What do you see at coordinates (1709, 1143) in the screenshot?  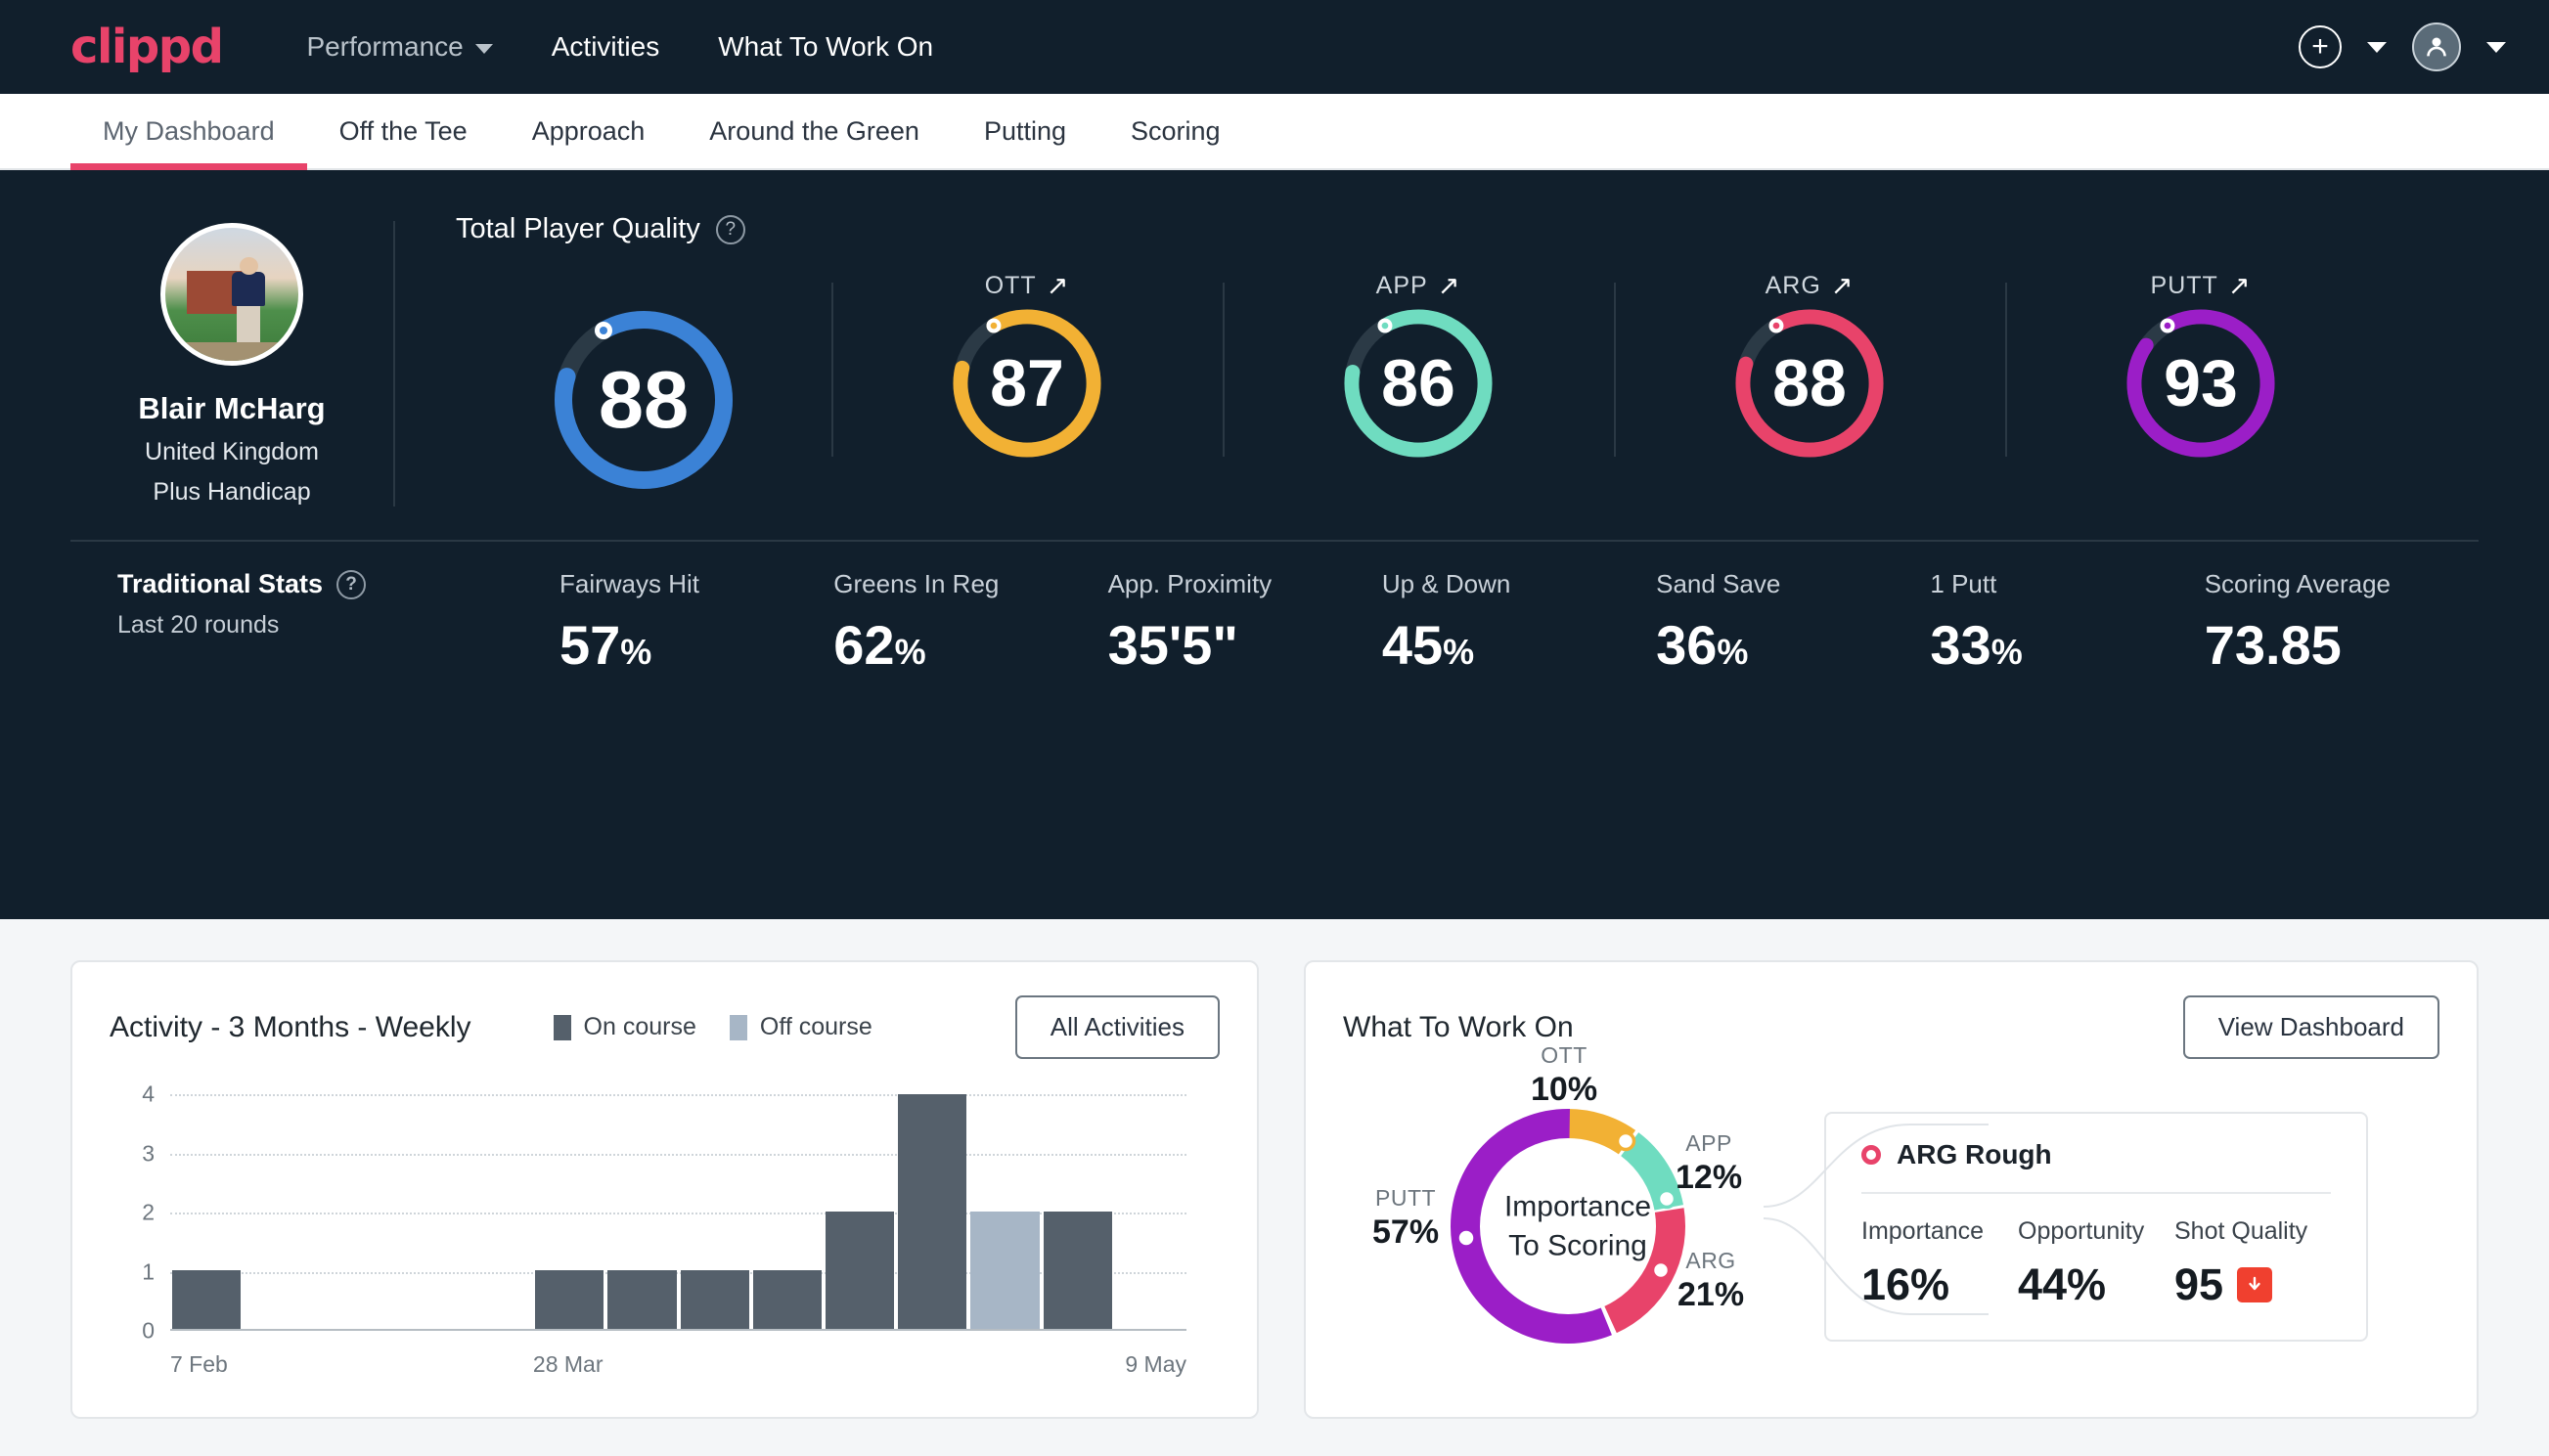 I see `donut-label-app-key: APP` at bounding box center [1709, 1143].